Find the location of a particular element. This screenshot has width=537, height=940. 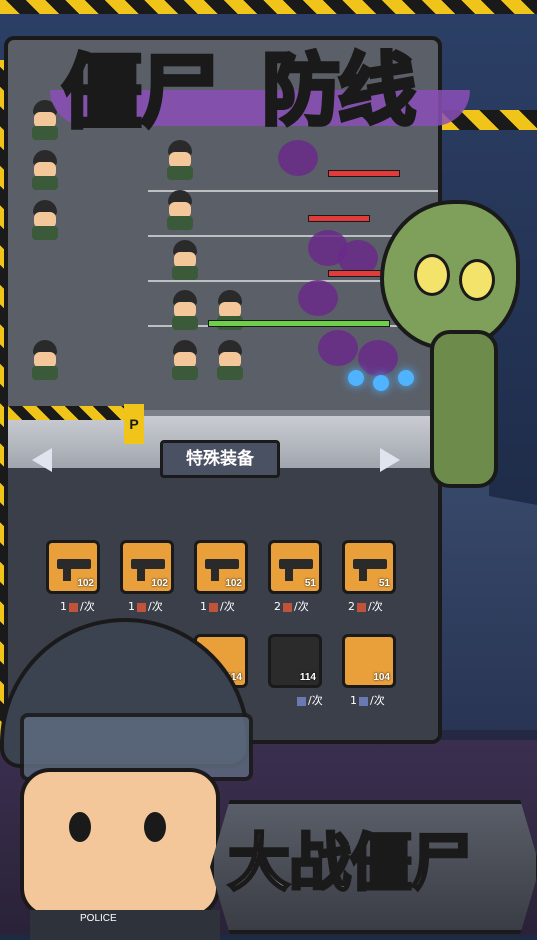

item-count: 114 is located at coordinates (307, 677).